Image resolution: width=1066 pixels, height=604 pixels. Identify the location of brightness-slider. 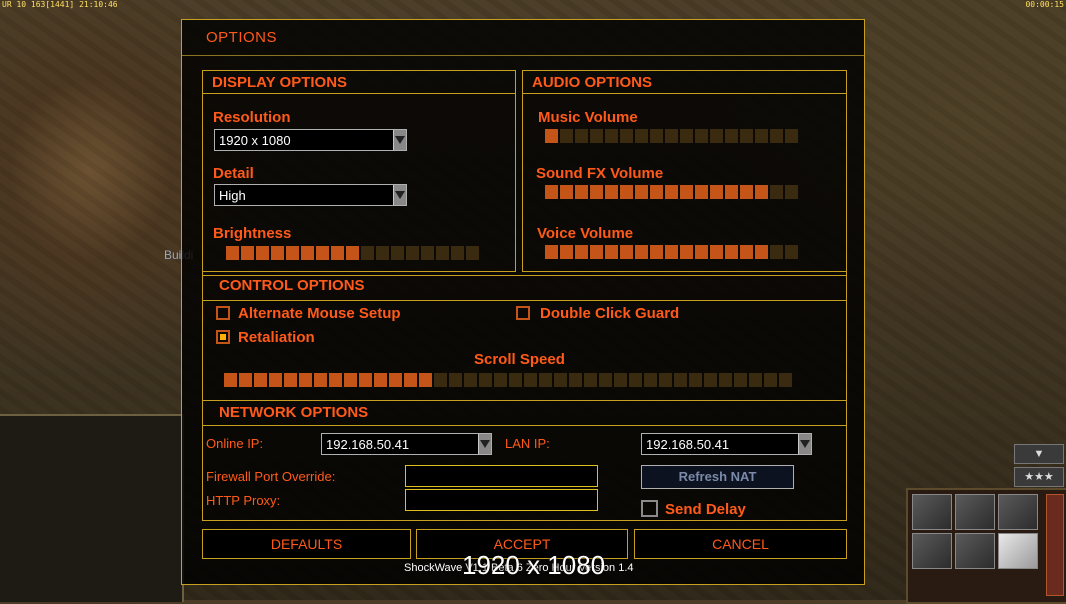
(352, 253).